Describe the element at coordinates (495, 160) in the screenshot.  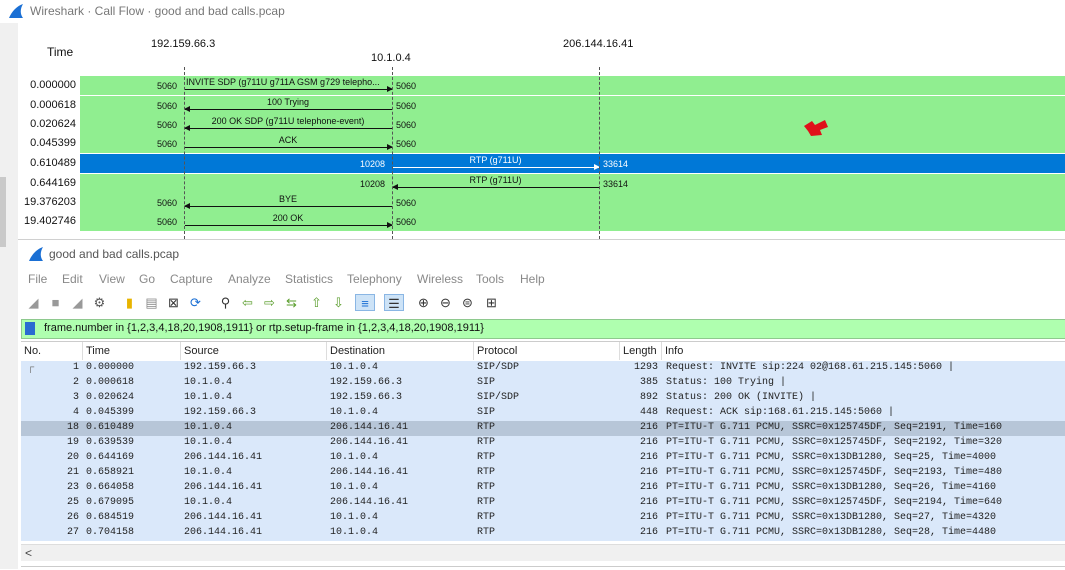
I see `flow-row-label: RTP (g711U)` at that location.